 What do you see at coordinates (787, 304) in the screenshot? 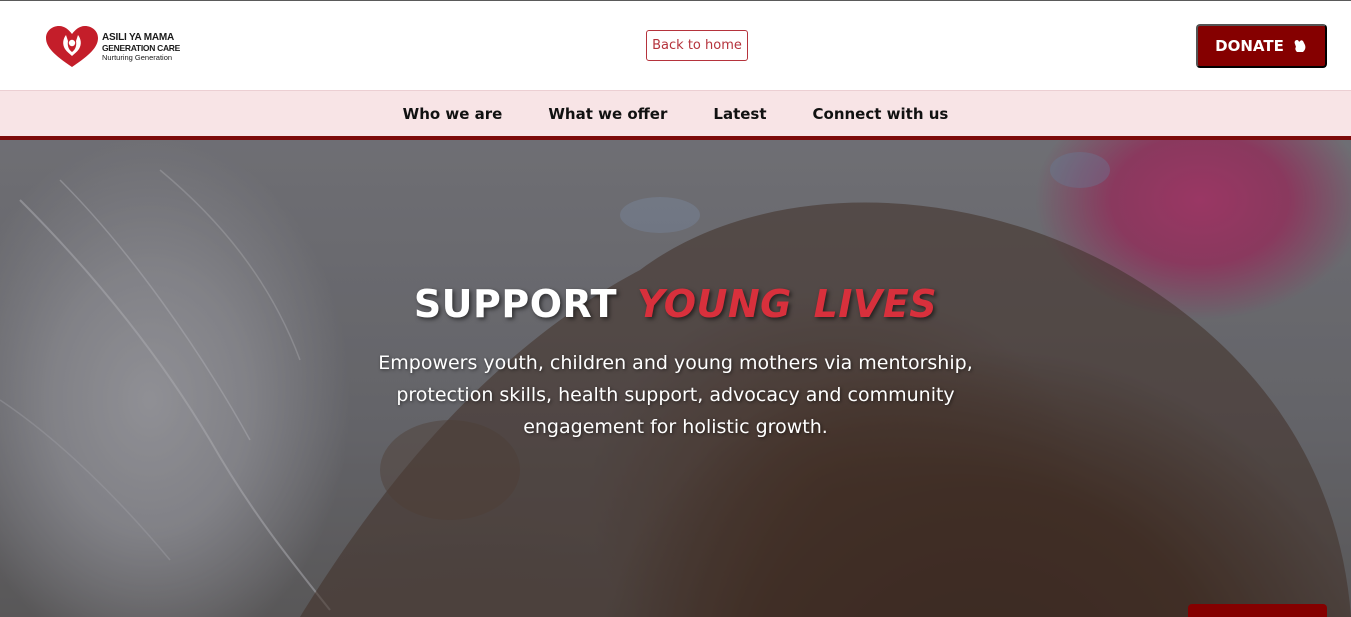
I see `hero-title-accent: YOUNG LIVES` at bounding box center [787, 304].